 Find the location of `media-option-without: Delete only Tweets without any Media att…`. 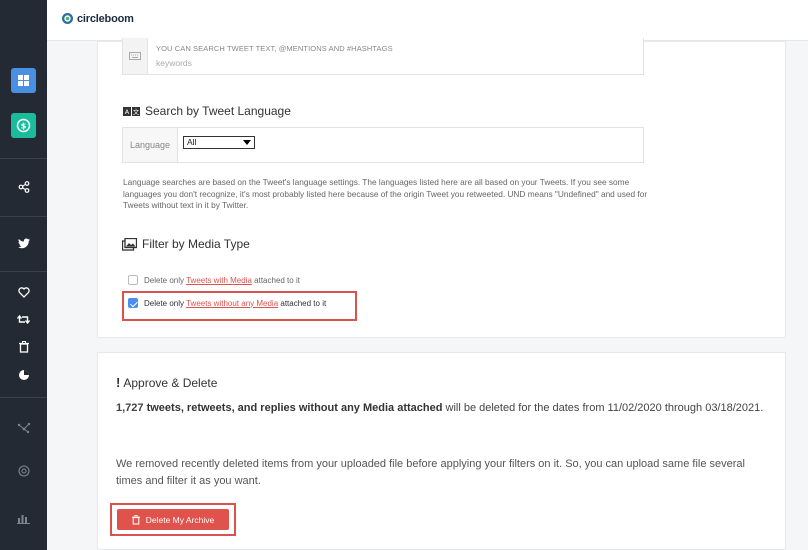

media-option-without: Delete only Tweets without any Media att… is located at coordinates (227, 303).